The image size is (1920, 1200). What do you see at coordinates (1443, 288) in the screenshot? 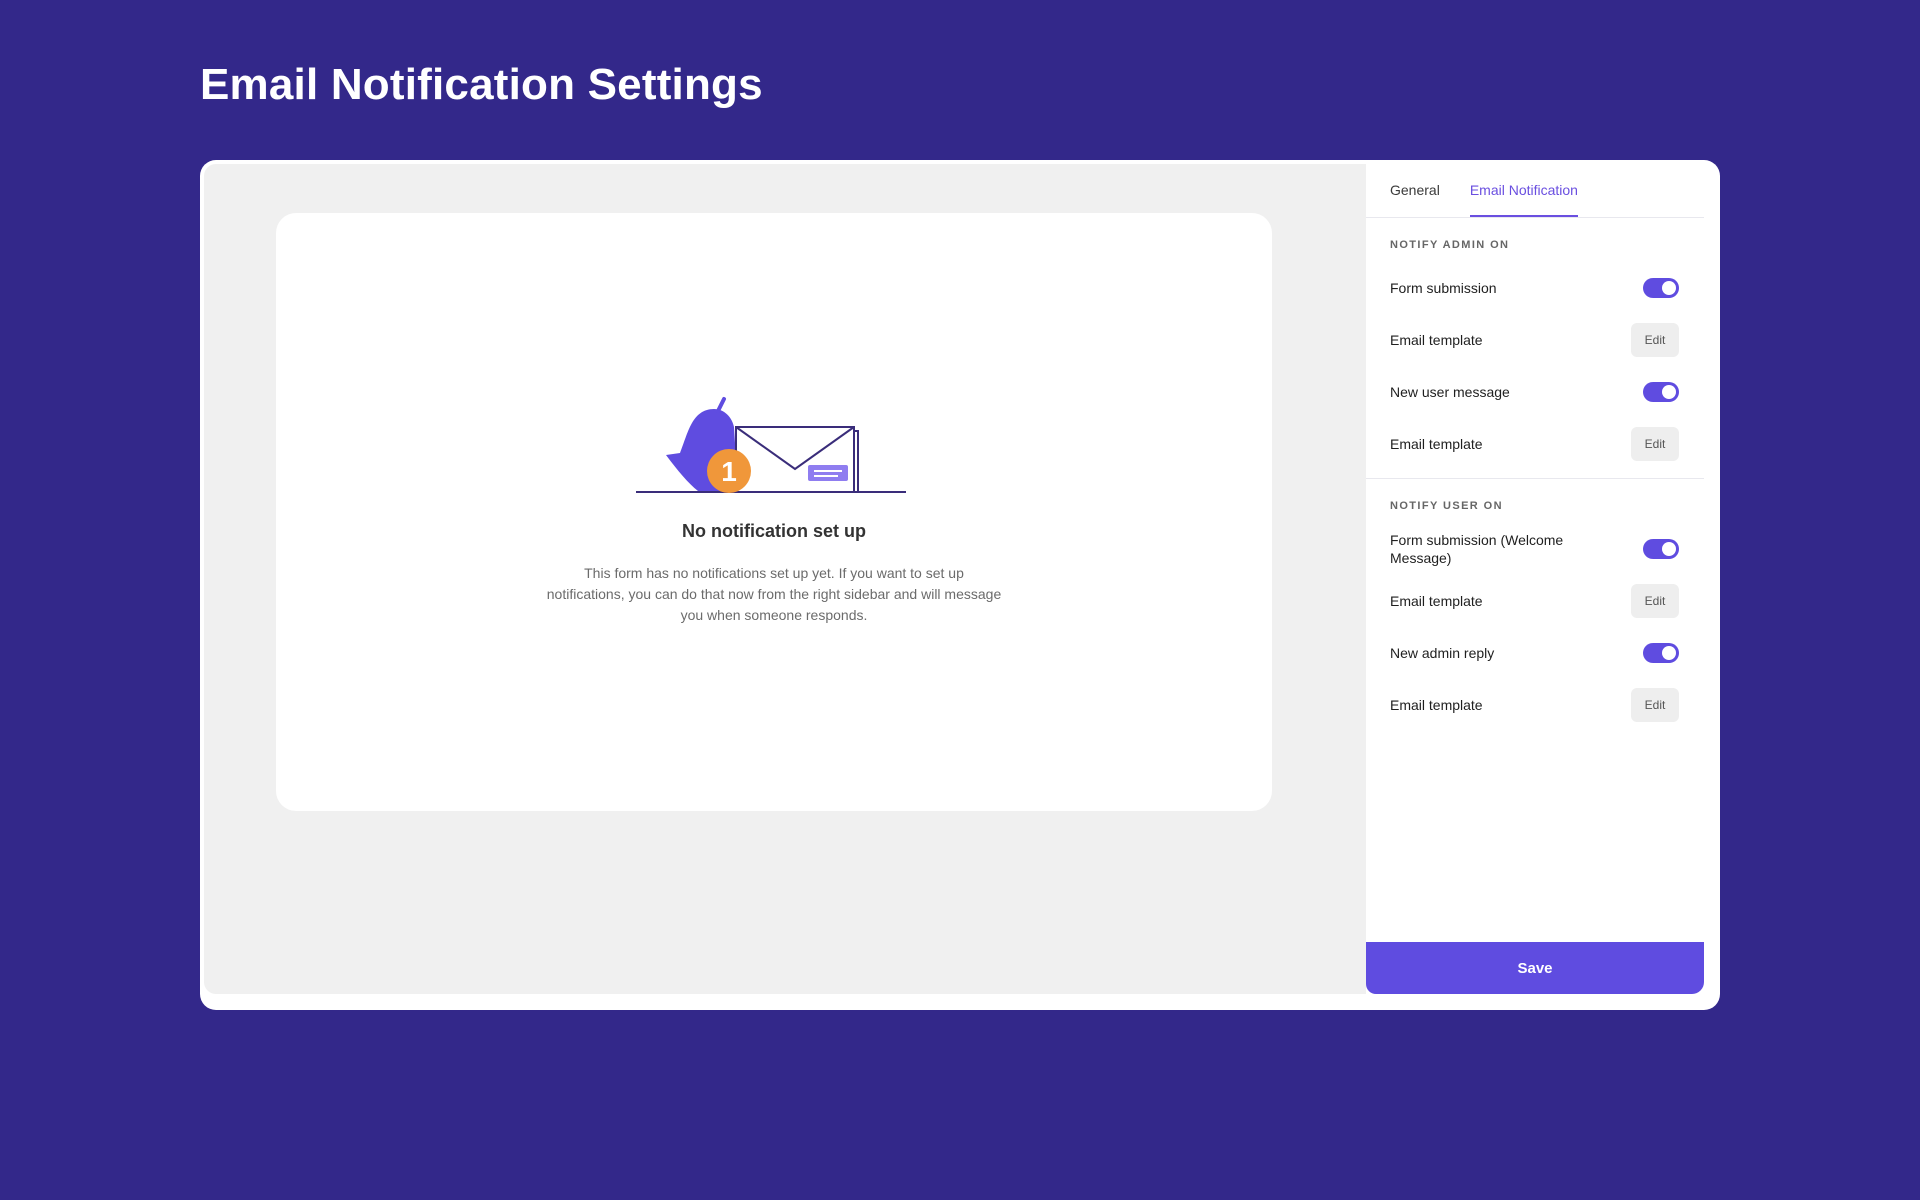
I see `setting-label: Form submission` at bounding box center [1443, 288].